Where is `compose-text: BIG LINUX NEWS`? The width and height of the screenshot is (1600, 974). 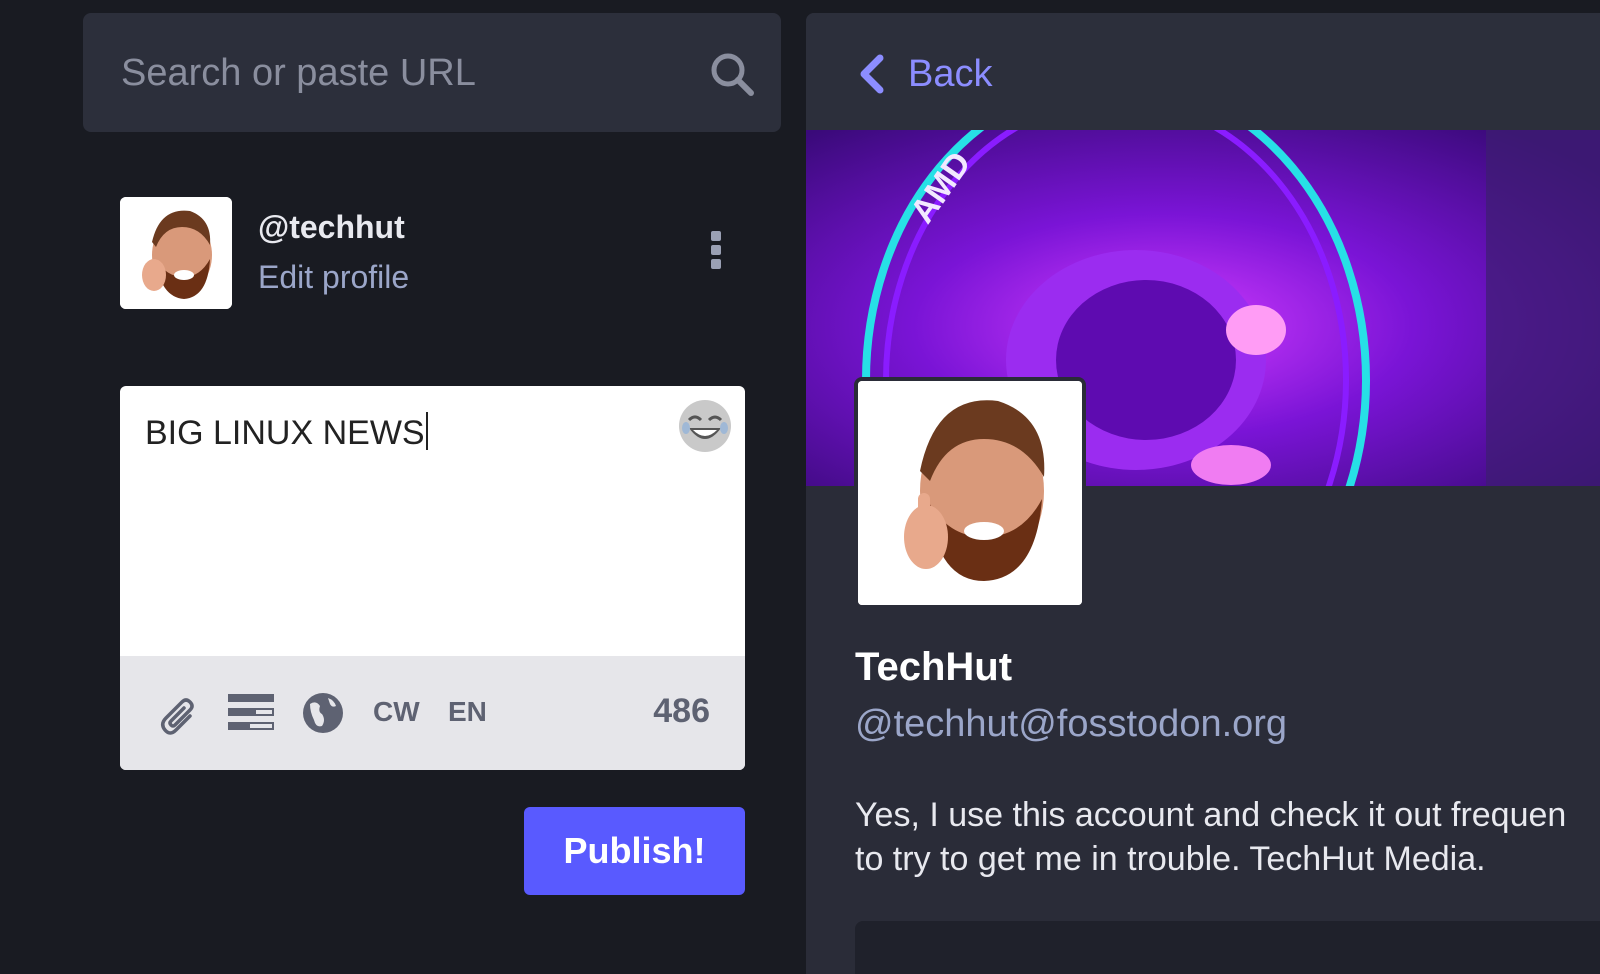 compose-text: BIG LINUX NEWS is located at coordinates (285, 433).